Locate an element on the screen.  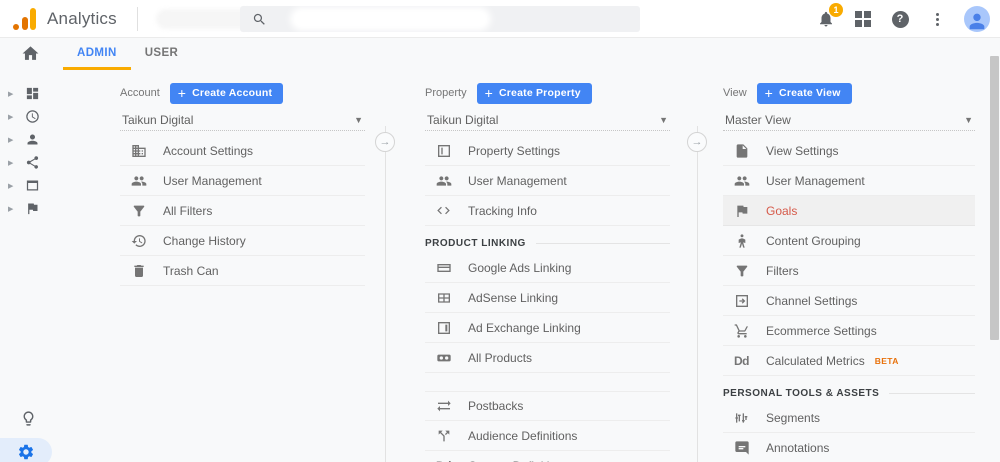
customization-nav-item: ▶ is located at coordinates (28, 93).